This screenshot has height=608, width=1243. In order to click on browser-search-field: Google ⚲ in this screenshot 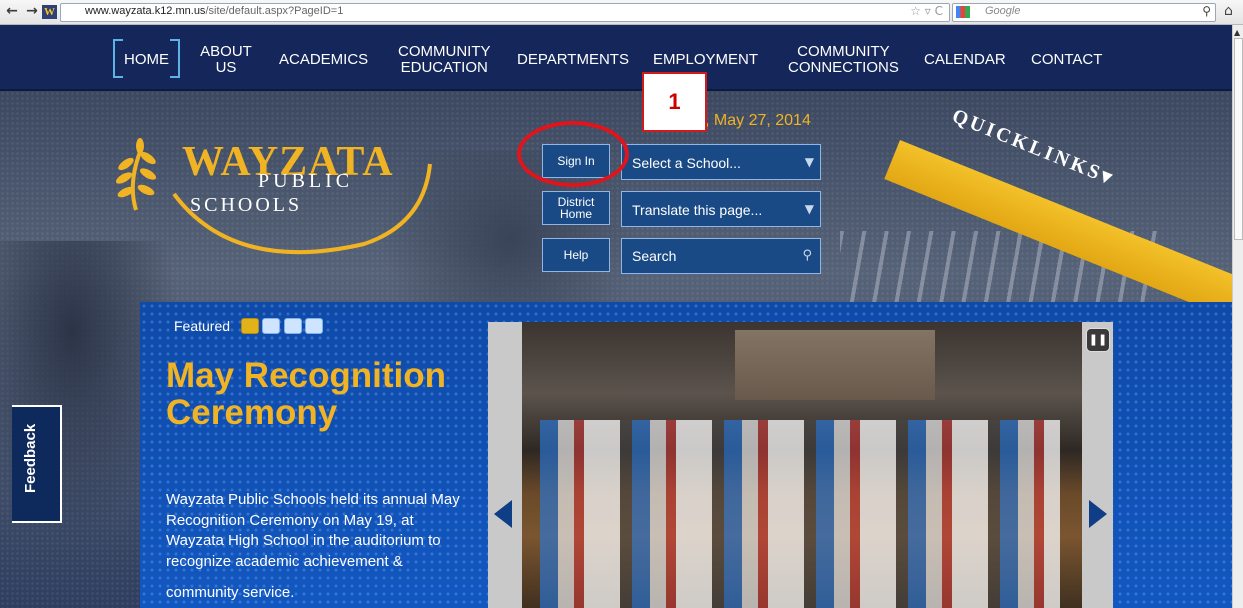, I will do `click(1084, 12)`.